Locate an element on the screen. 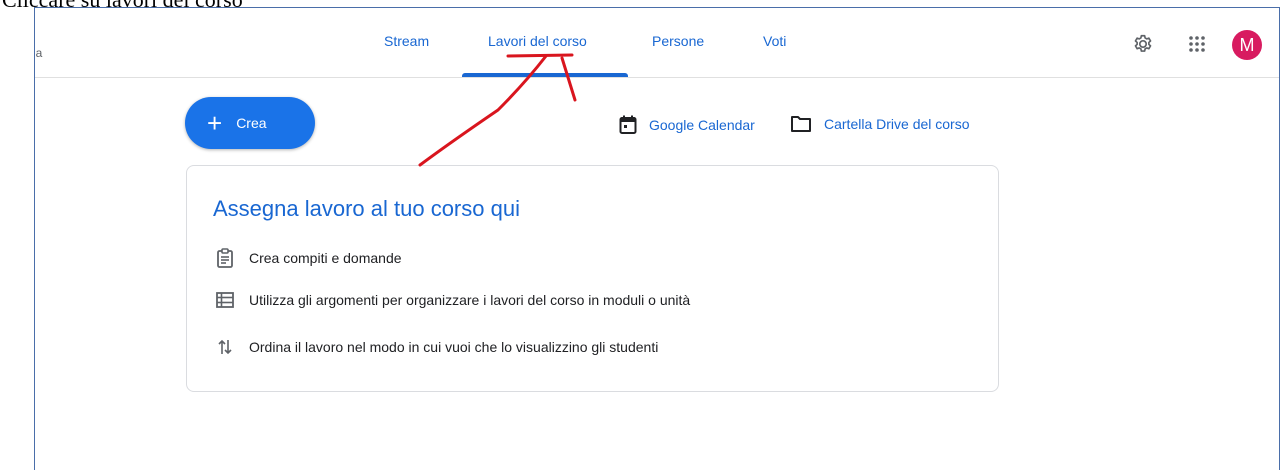 The height and width of the screenshot is (470, 1286). gear-icon is located at coordinates (1143, 43).